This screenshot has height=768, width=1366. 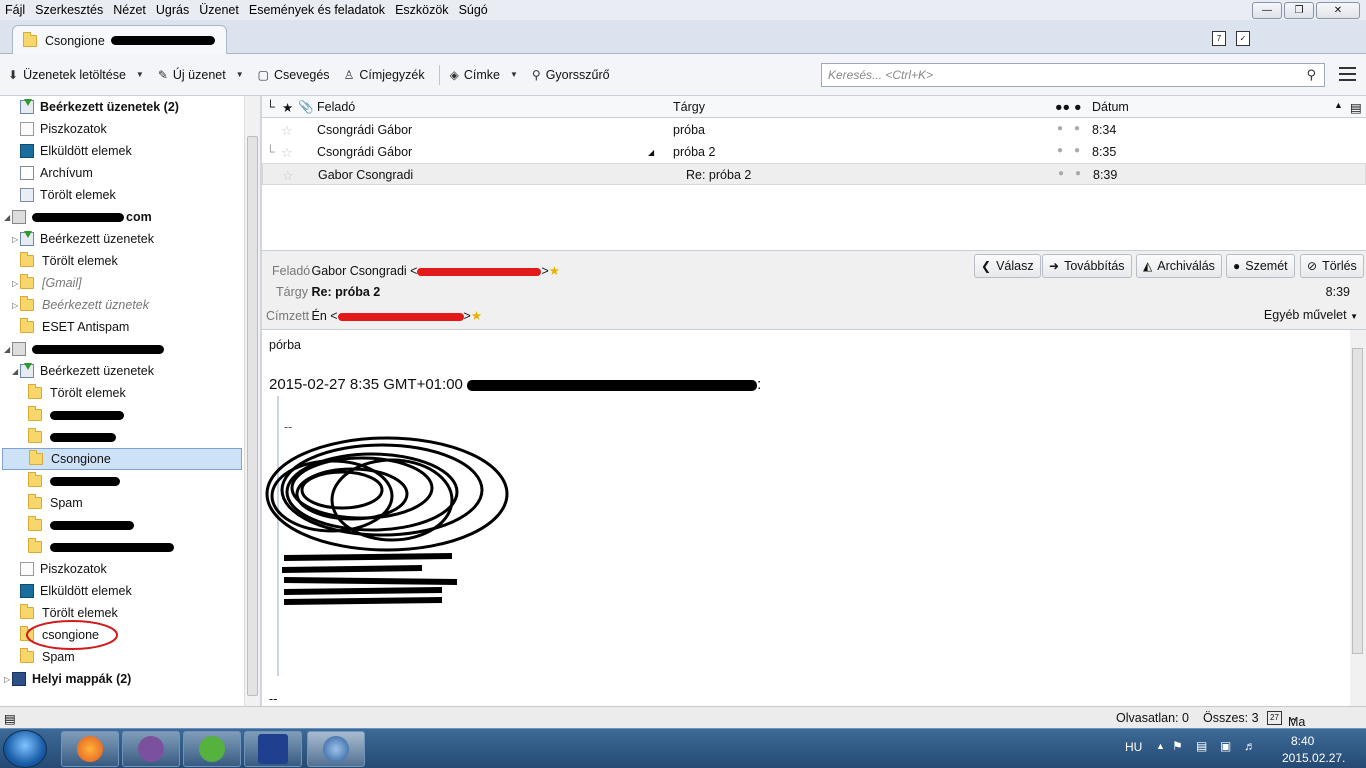 I want to click on thread-collapse-icon: ◢, so click(x=651, y=152).